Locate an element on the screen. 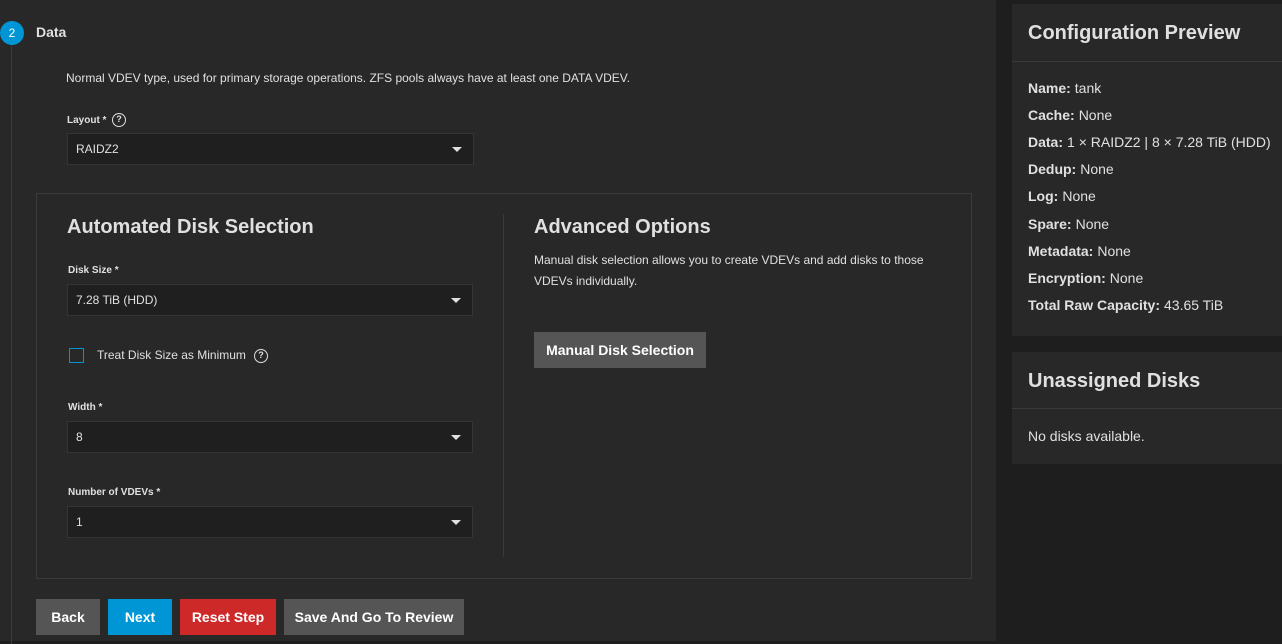 This screenshot has width=1282, height=644. preview-key: Cache: is located at coordinates (1051, 115).